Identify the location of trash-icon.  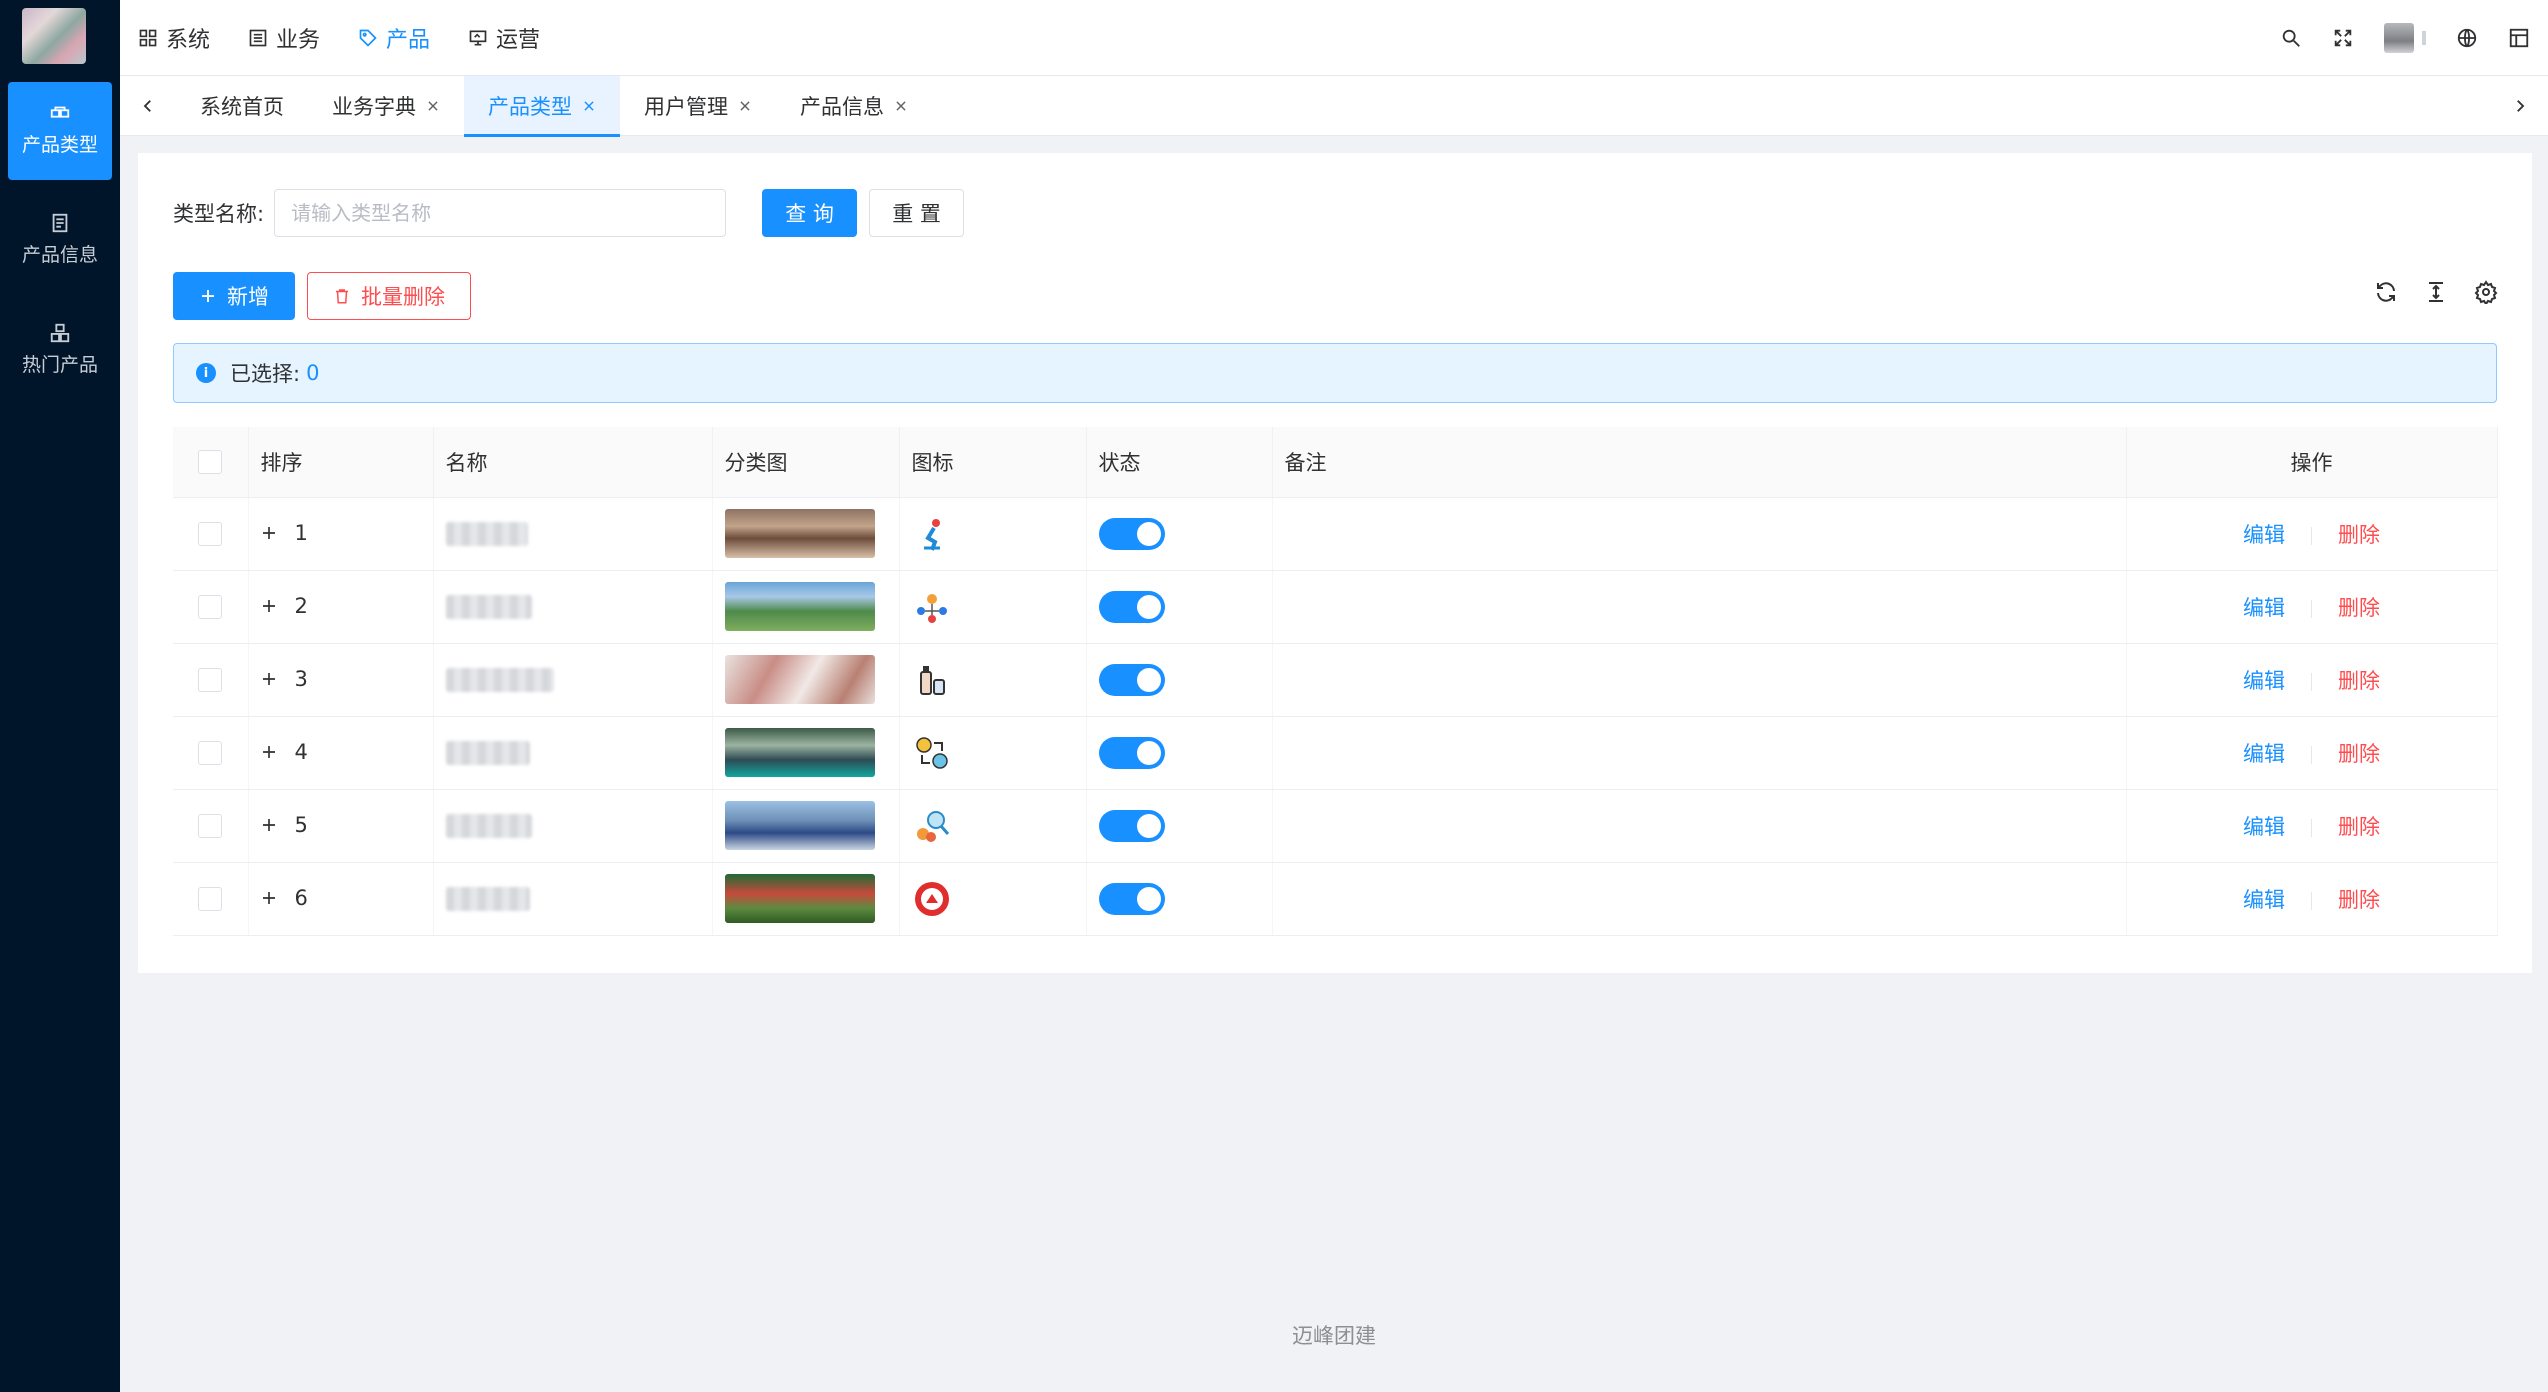
(342, 296).